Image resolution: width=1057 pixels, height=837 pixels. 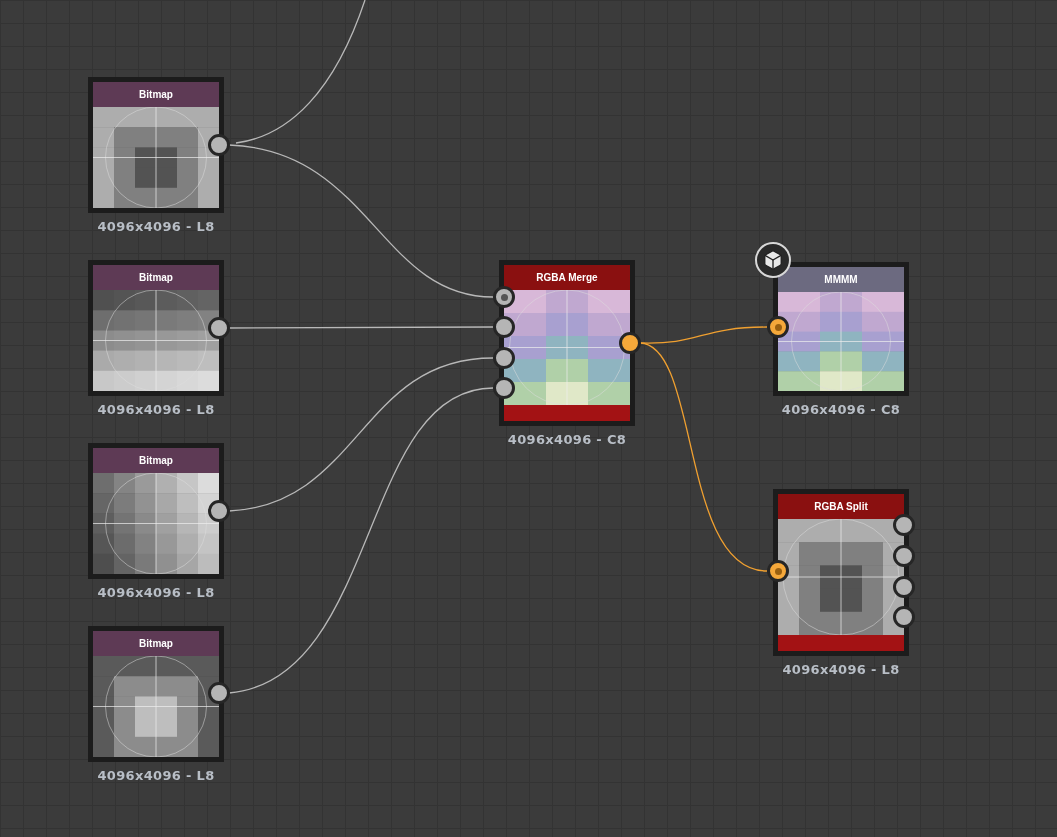 I want to click on node-header: RGBA Merge, so click(x=567, y=277).